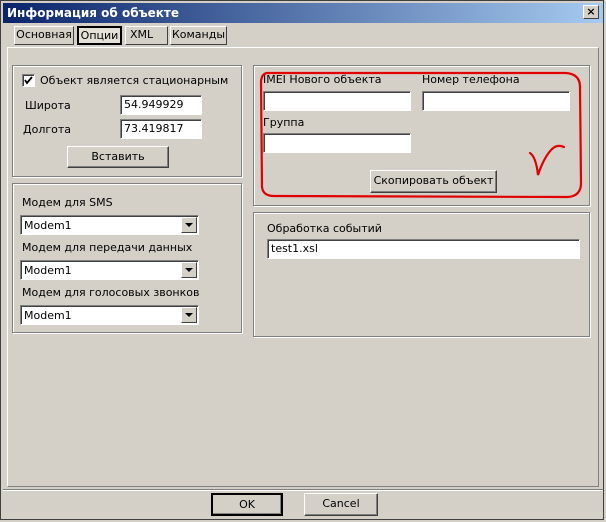 The image size is (606, 522). I want to click on cancel-button-label: Cancel, so click(341, 503).